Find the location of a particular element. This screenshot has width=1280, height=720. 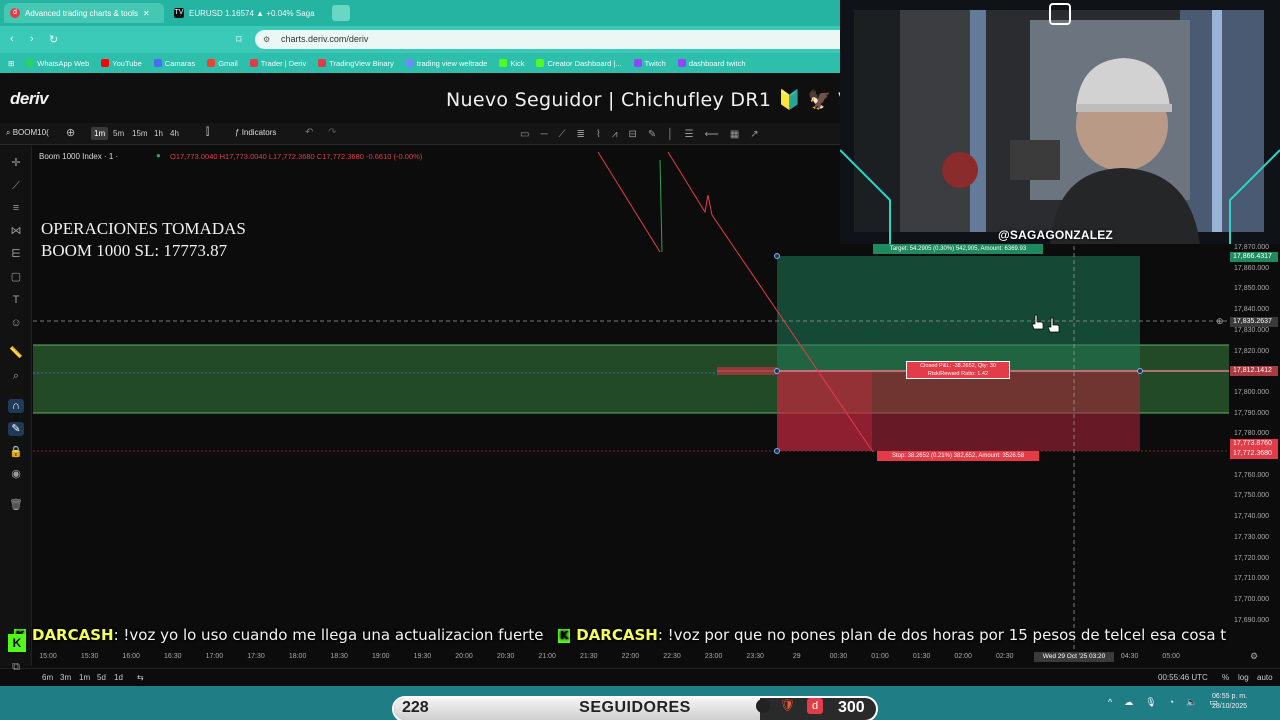

follower-count: 228 is located at coordinates (415, 707).